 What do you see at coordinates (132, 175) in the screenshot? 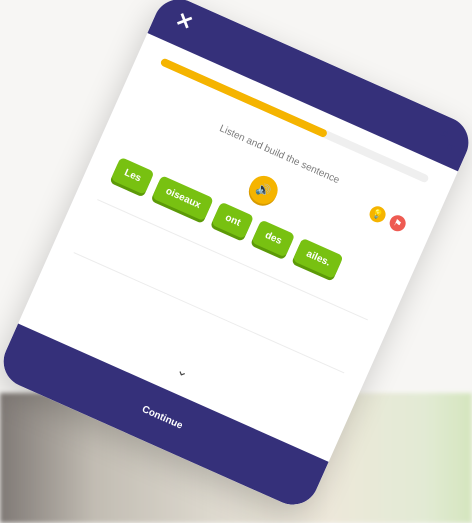
I see `word-tile: Les` at bounding box center [132, 175].